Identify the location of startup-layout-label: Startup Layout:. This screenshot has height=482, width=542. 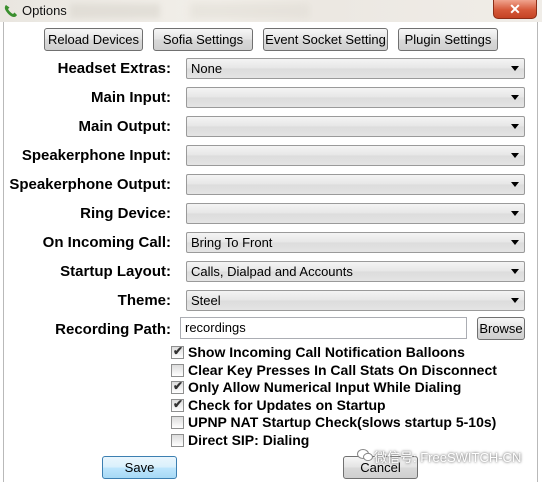
(115, 271).